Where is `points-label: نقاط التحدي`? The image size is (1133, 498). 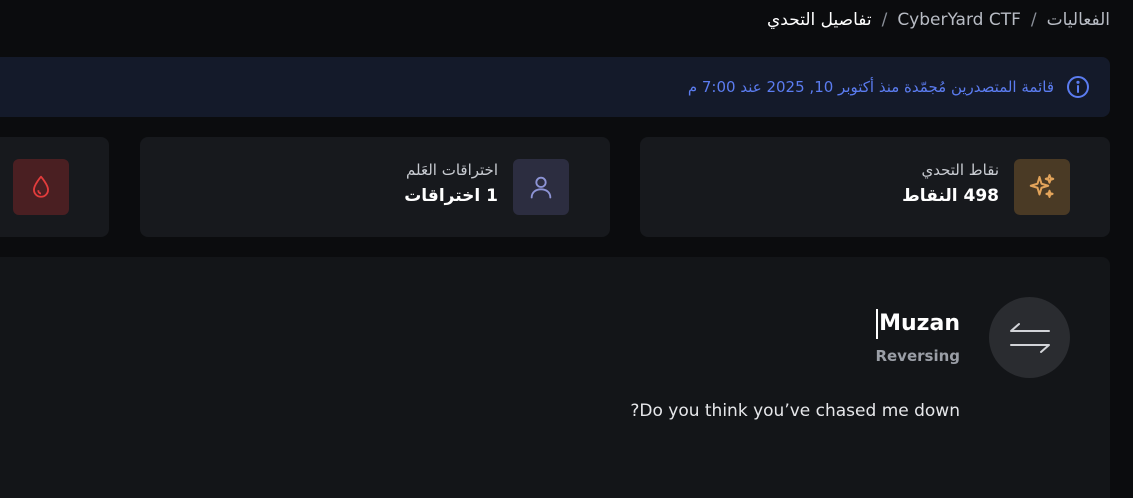
points-label: نقاط التحدي is located at coordinates (960, 170).